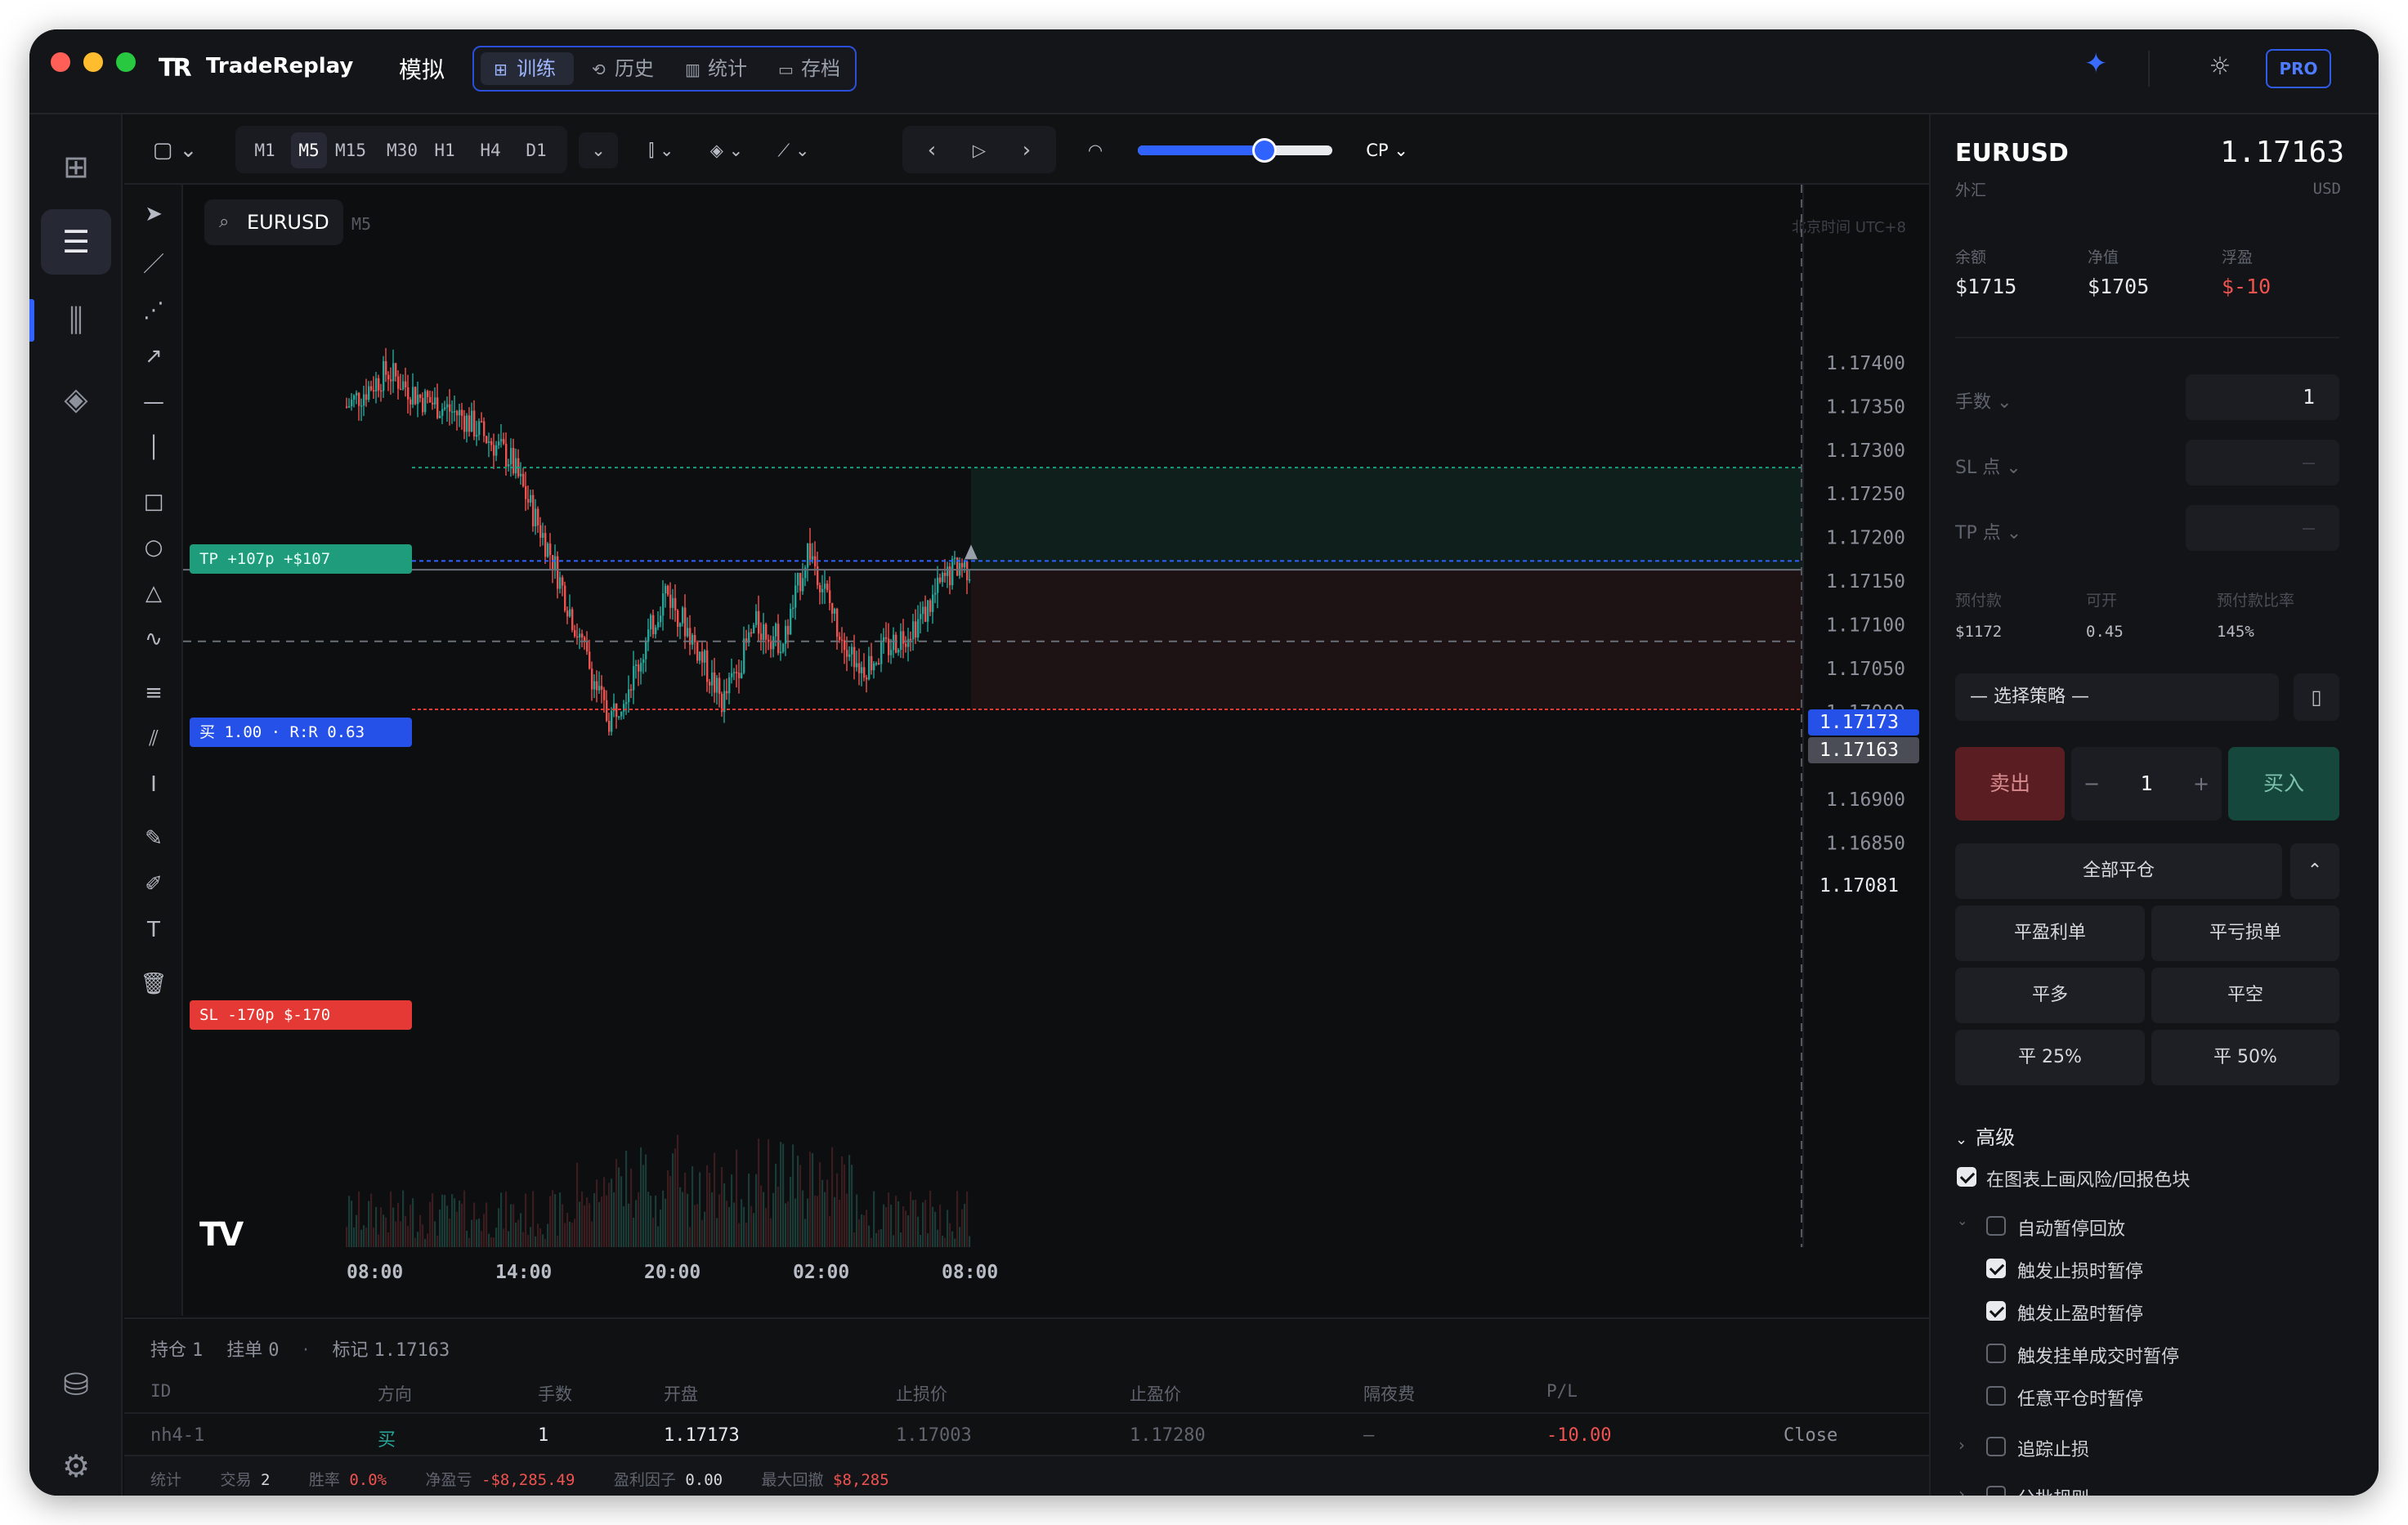 The image size is (2408, 1525). I want to click on quantity-value: 1, so click(2147, 784).